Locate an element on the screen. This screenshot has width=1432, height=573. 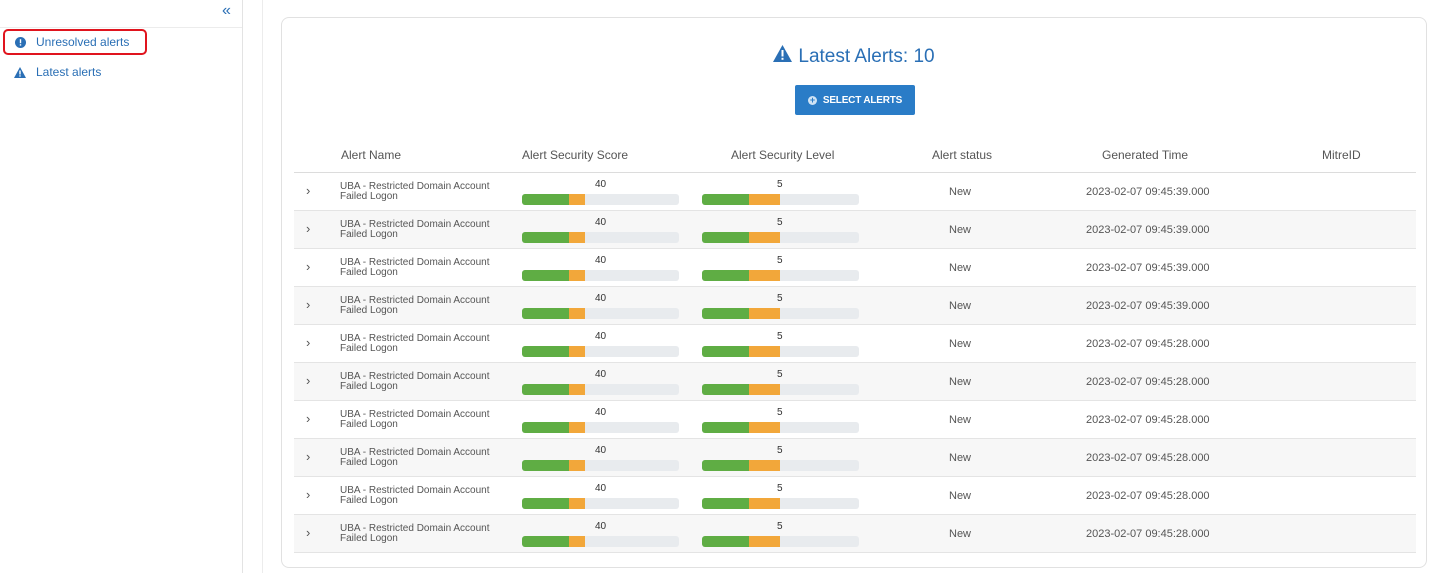
warning-triangle-icon is located at coordinates (20, 72).